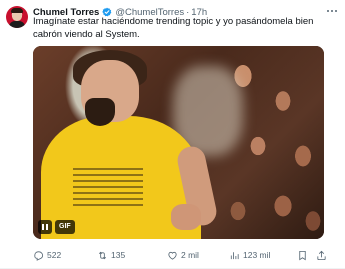 The height and width of the screenshot is (269, 345). I want to click on gif-controls: GIF, so click(56, 227).